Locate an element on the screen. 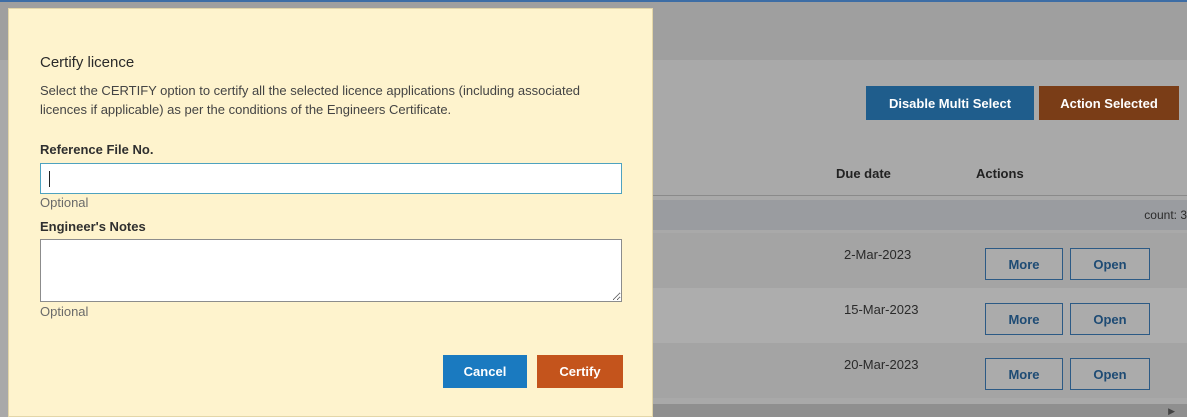  certify-button: Certify is located at coordinates (580, 371).